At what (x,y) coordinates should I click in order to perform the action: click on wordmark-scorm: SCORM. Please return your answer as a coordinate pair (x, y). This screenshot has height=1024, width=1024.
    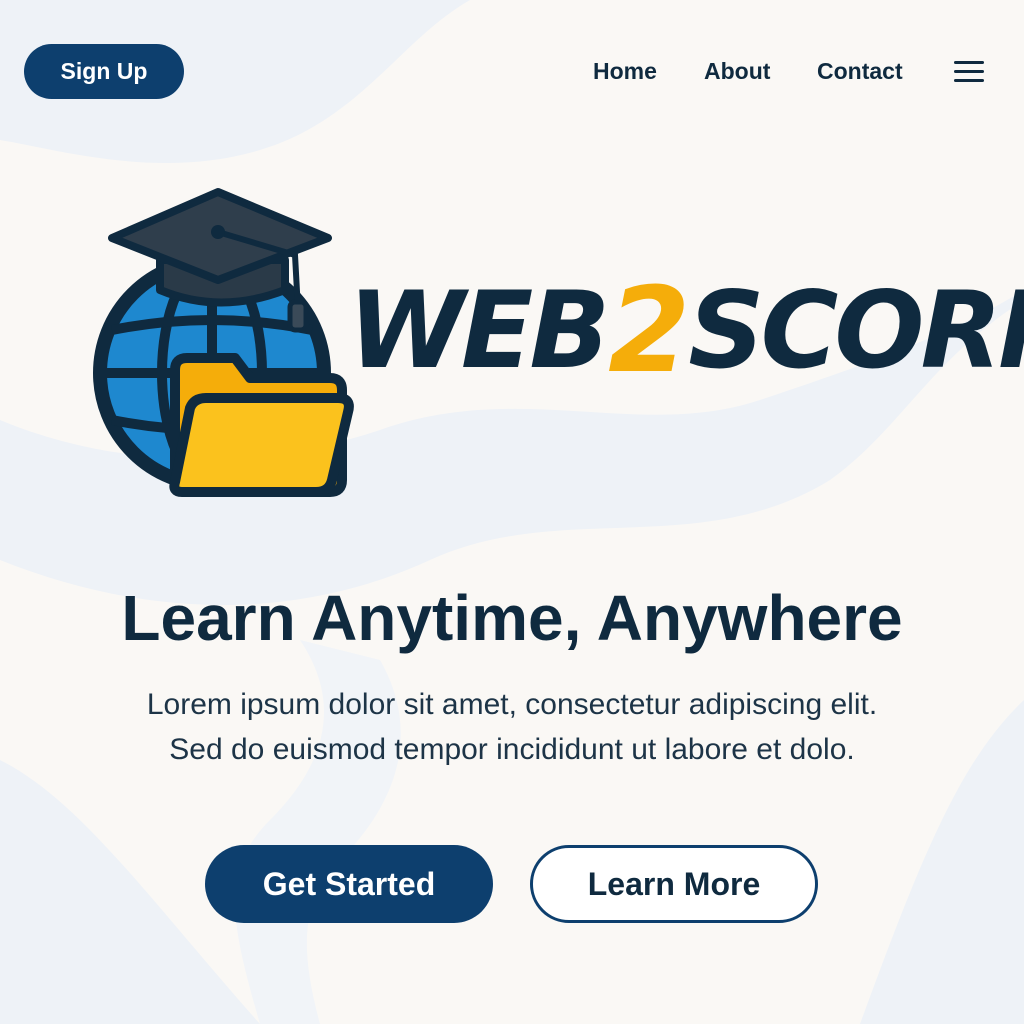
    Looking at the image, I should click on (856, 330).